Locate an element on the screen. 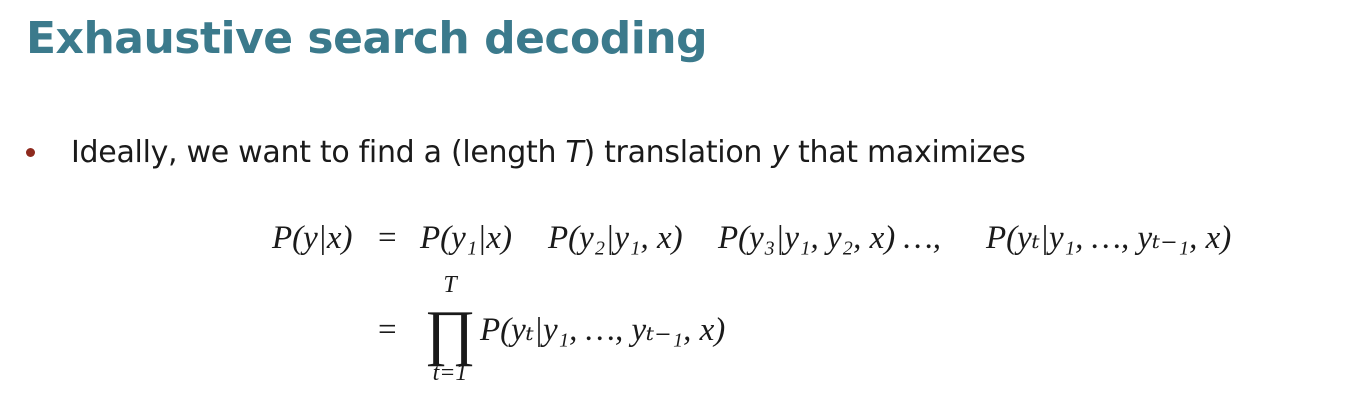  bullet-text-before: Ideally, we want to find a (length is located at coordinates (318, 152).